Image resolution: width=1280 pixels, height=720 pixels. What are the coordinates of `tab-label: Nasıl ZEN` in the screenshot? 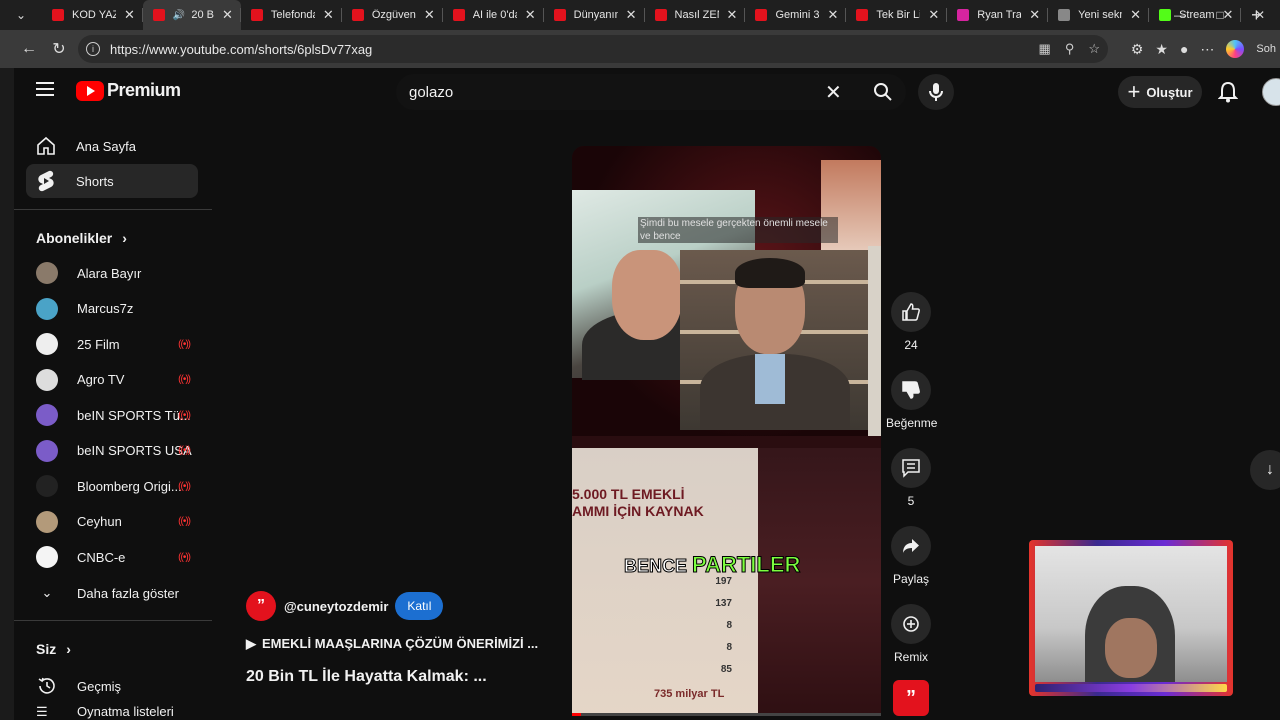 It's located at (696, 15).